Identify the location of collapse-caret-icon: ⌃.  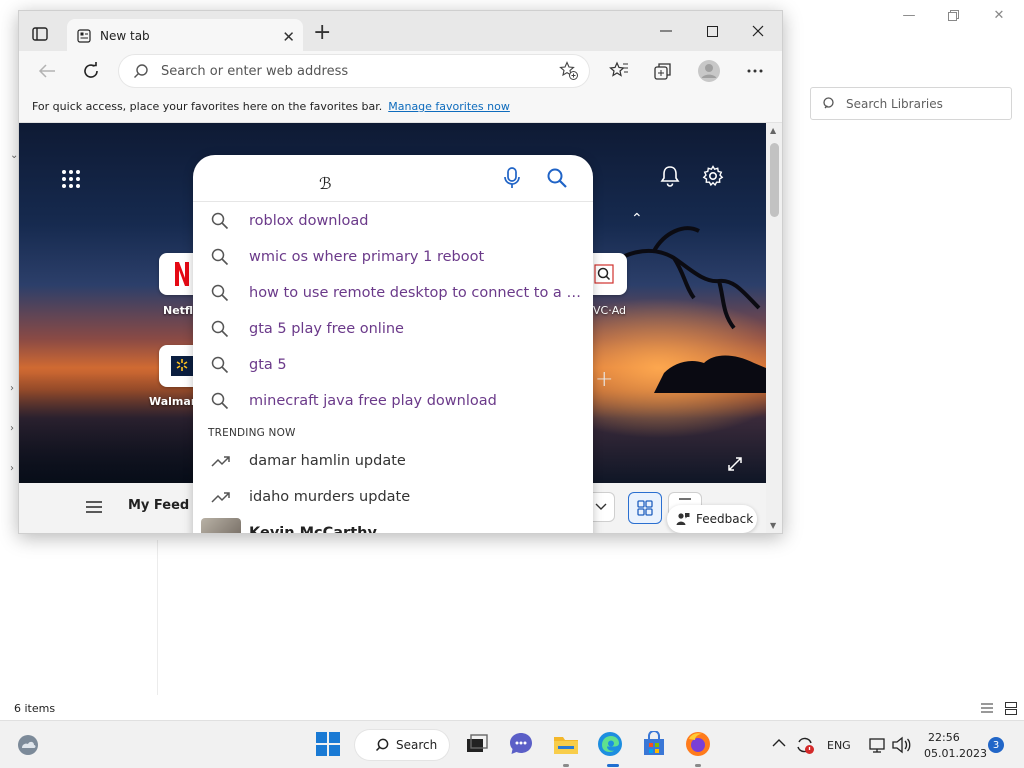
(637, 219).